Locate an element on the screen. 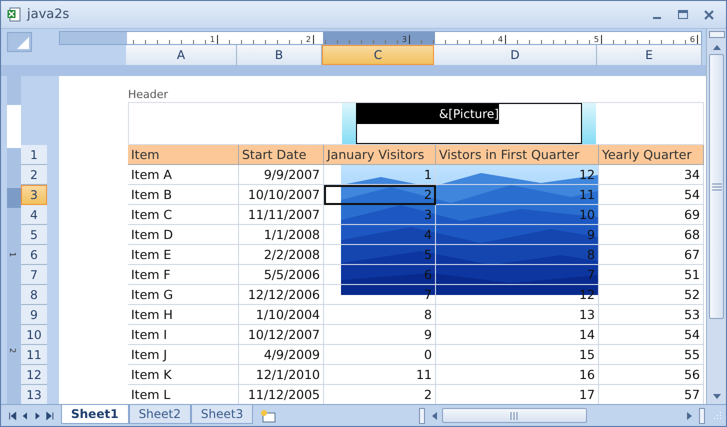 The width and height of the screenshot is (727, 427). row-header: 4 is located at coordinates (34, 215).